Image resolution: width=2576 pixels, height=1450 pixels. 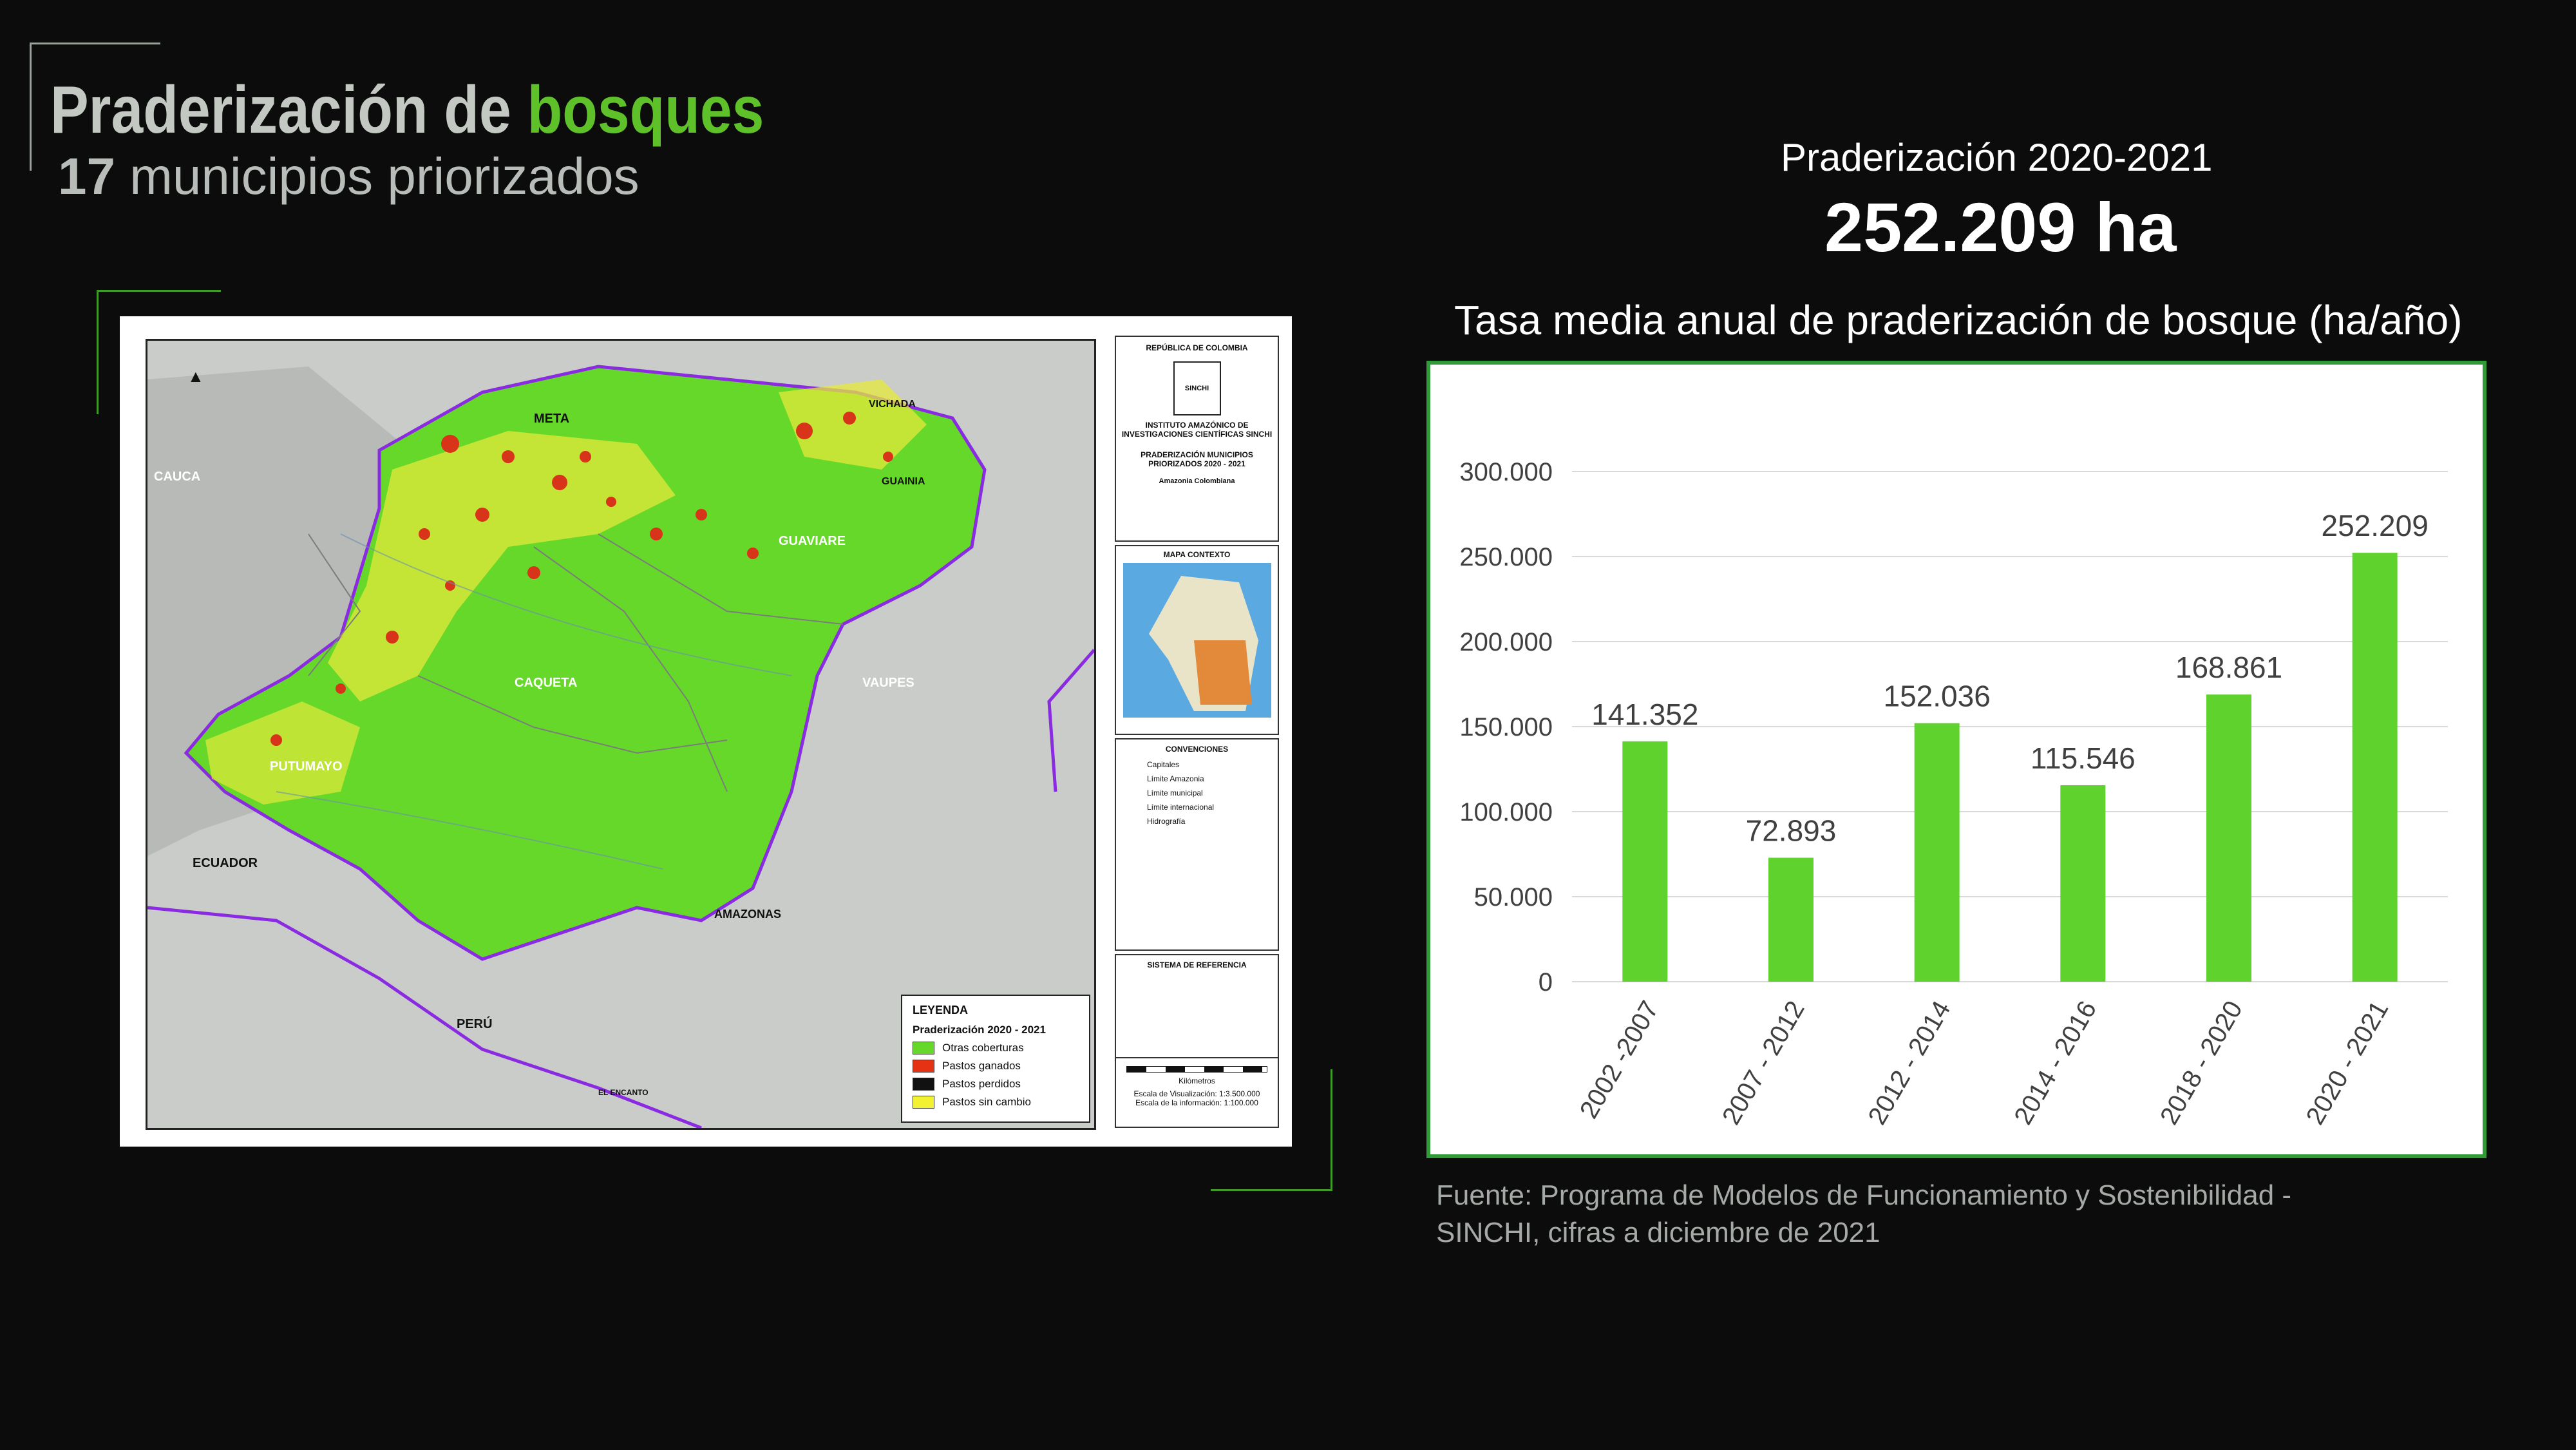 What do you see at coordinates (475, 1024) in the screenshot?
I see `map-label-peru: PERÚ` at bounding box center [475, 1024].